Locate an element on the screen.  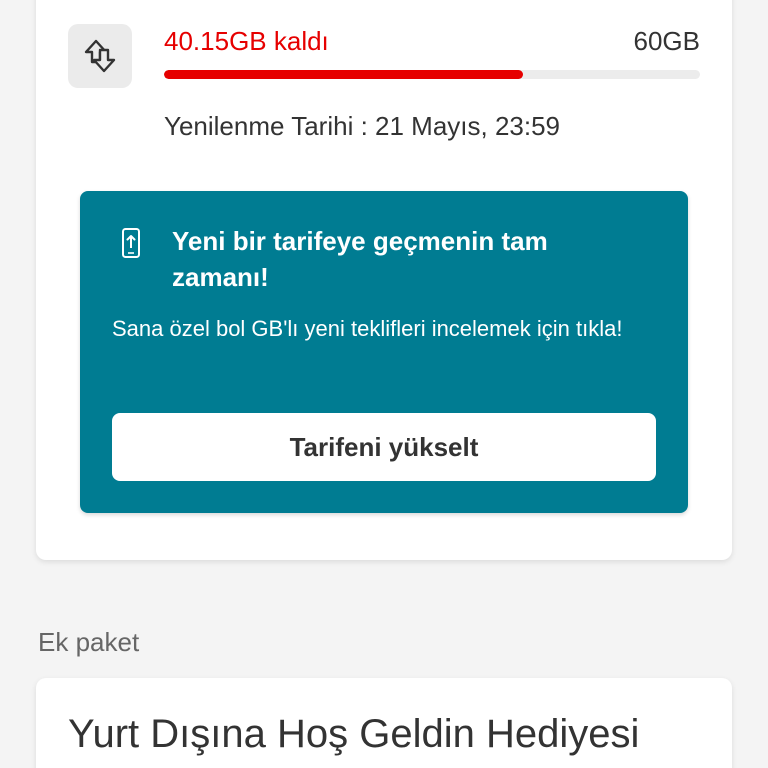
renewal-date-text: Yenilenme Tarihi : 21 Mayıs, 23:59 is located at coordinates (362, 126).